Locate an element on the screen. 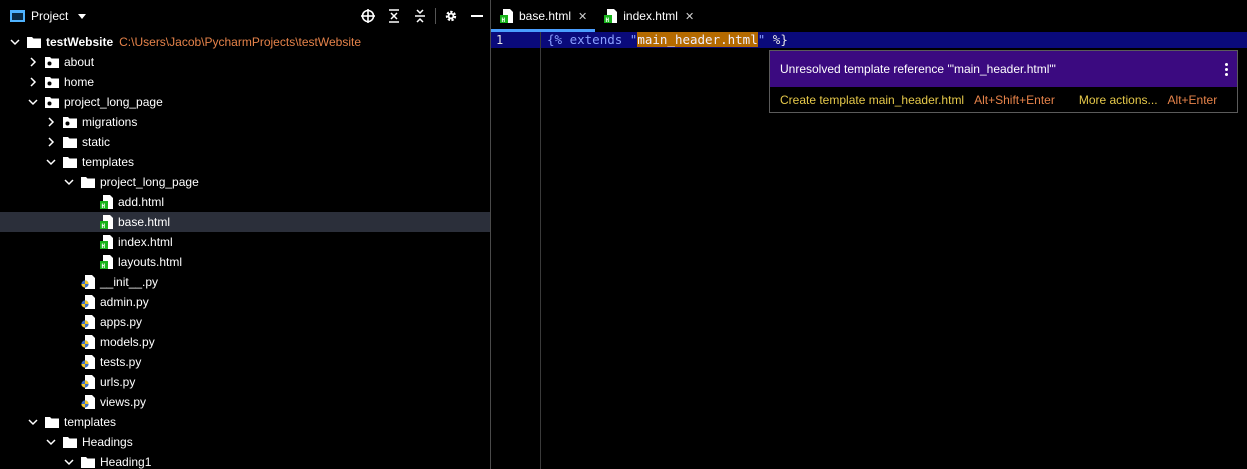 The width and height of the screenshot is (1247, 469). tree-item: Hlayouts.html is located at coordinates (245, 262).